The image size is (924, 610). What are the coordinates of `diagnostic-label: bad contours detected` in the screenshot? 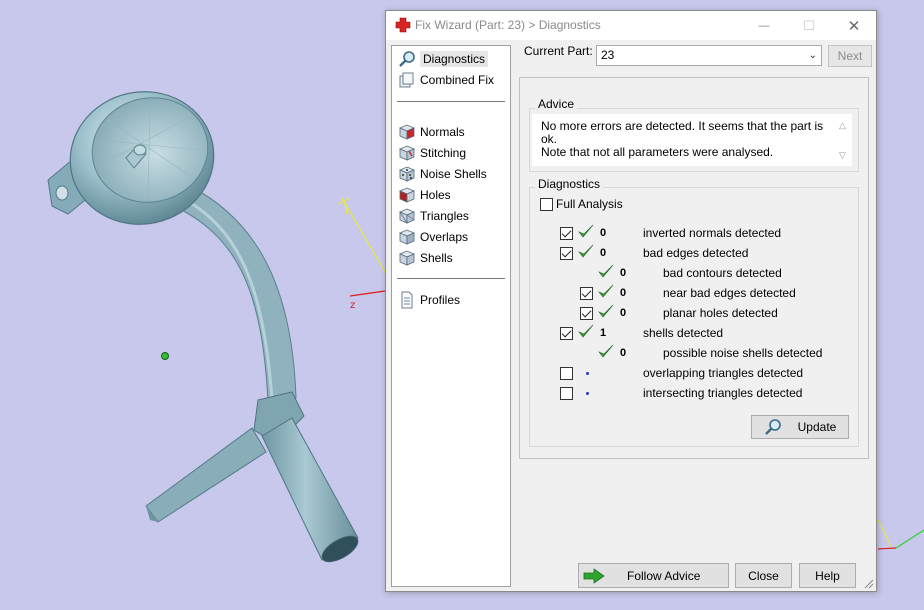 It's located at (722, 273).